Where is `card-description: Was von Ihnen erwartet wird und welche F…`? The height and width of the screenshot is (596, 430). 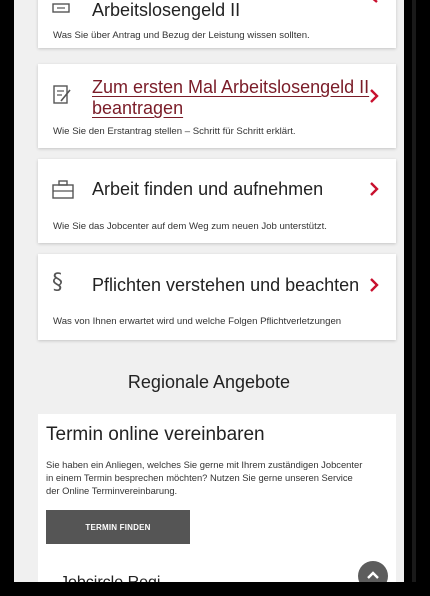
card-description: Was von Ihnen erwartet wird und welche F… is located at coordinates (197, 321).